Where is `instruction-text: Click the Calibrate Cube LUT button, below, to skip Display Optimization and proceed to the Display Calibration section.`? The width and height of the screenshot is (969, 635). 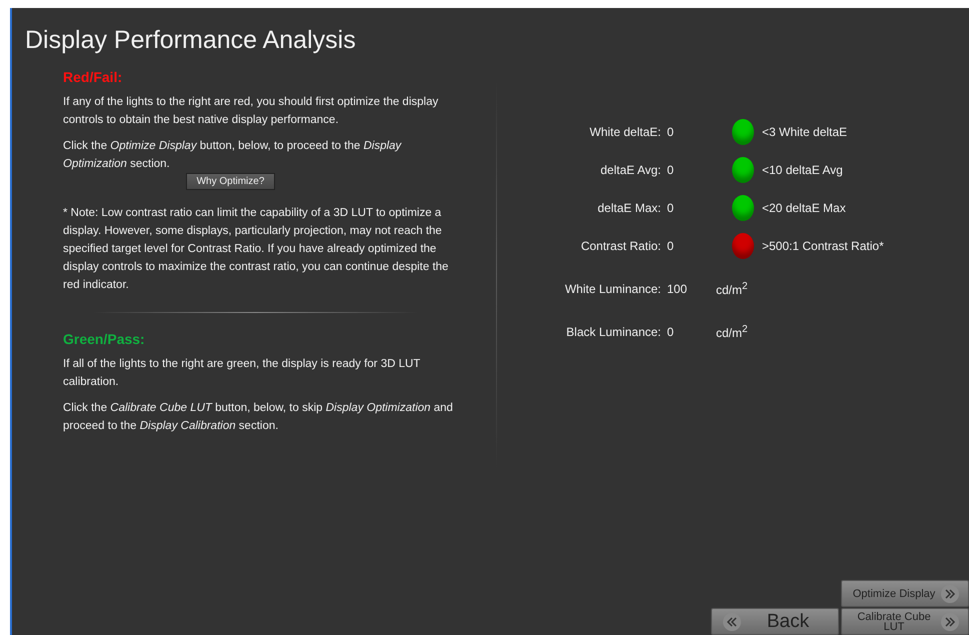 instruction-text: Click the Calibrate Cube LUT button, below, to skip Display Optimization and proceed to the Display Calibration section. is located at coordinates (258, 417).